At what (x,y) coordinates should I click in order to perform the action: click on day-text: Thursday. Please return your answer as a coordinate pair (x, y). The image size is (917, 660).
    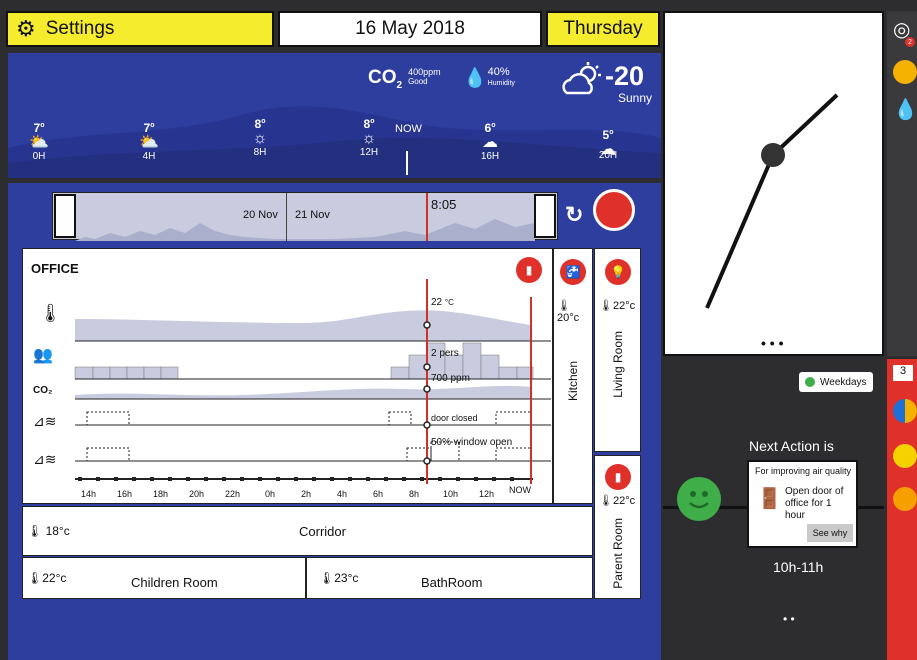
    Looking at the image, I should click on (603, 28).